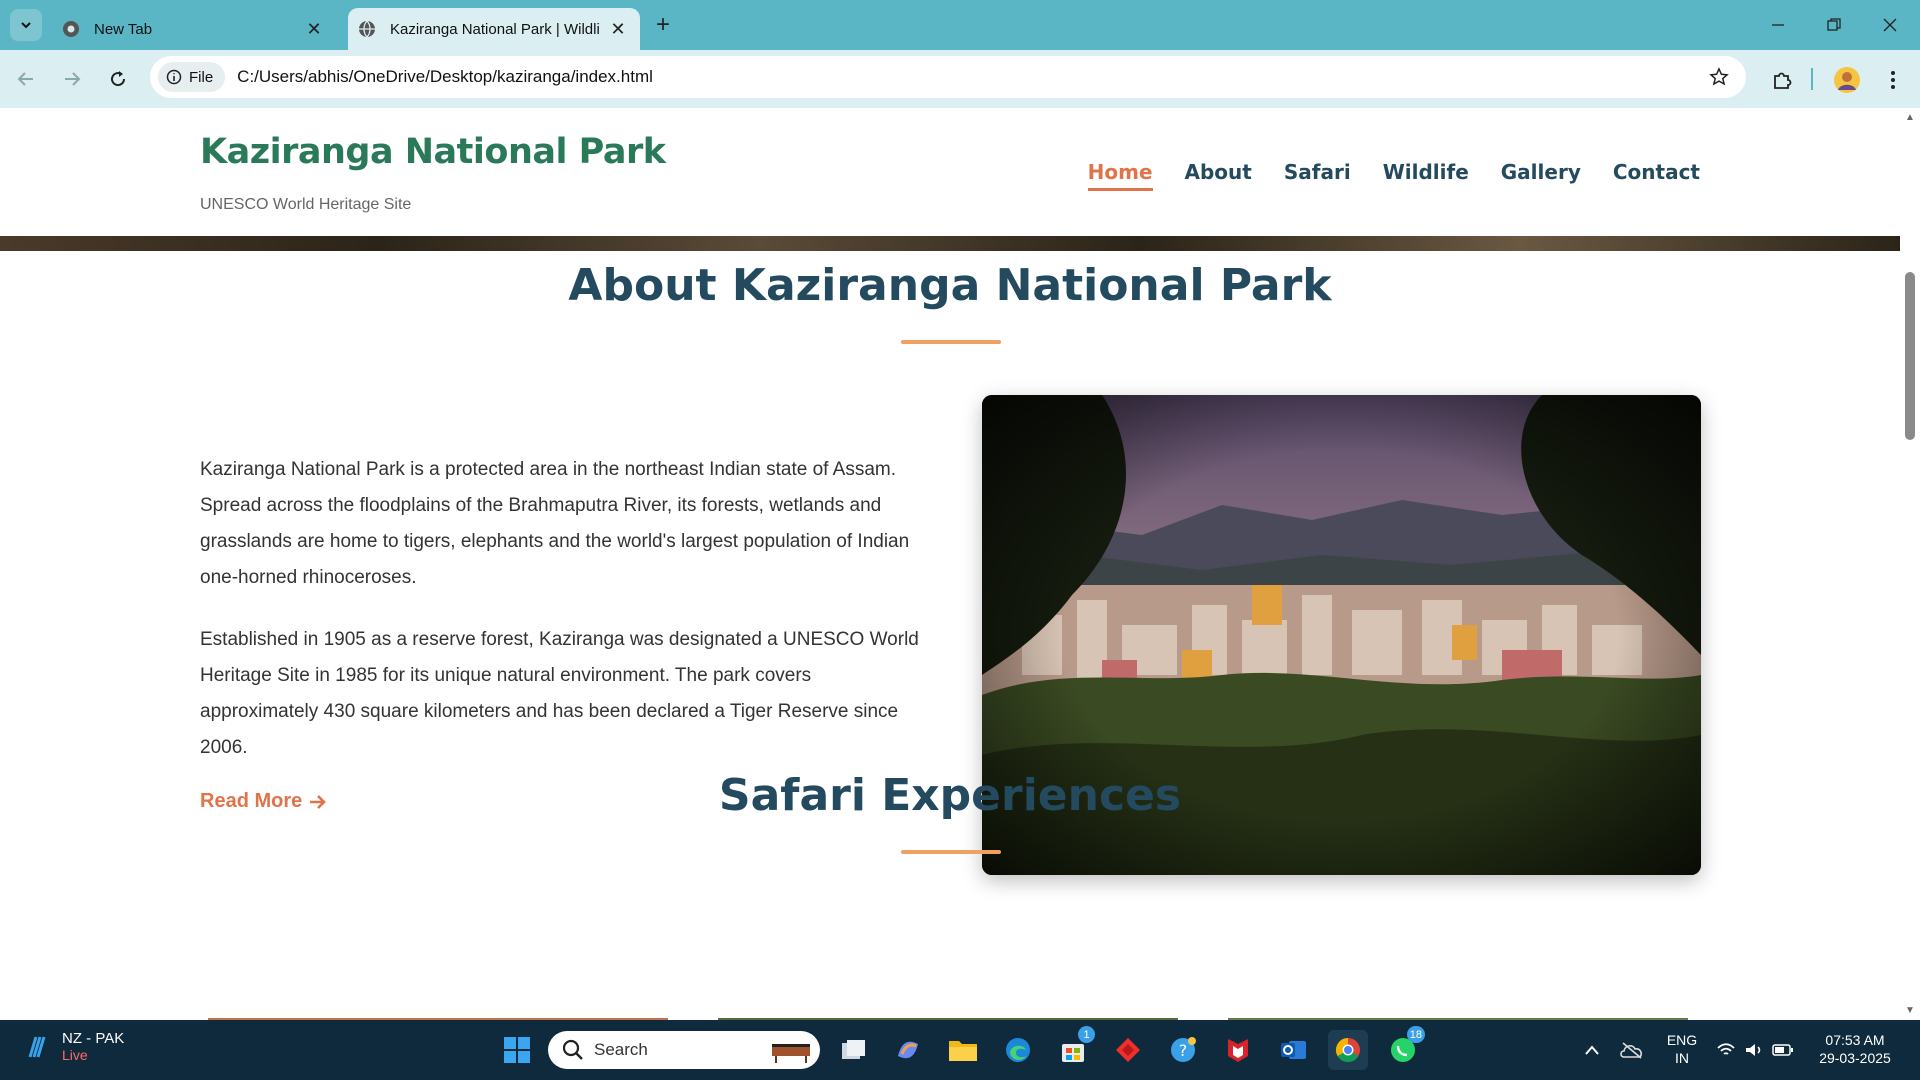  I want to click on reload-button, so click(118, 79).